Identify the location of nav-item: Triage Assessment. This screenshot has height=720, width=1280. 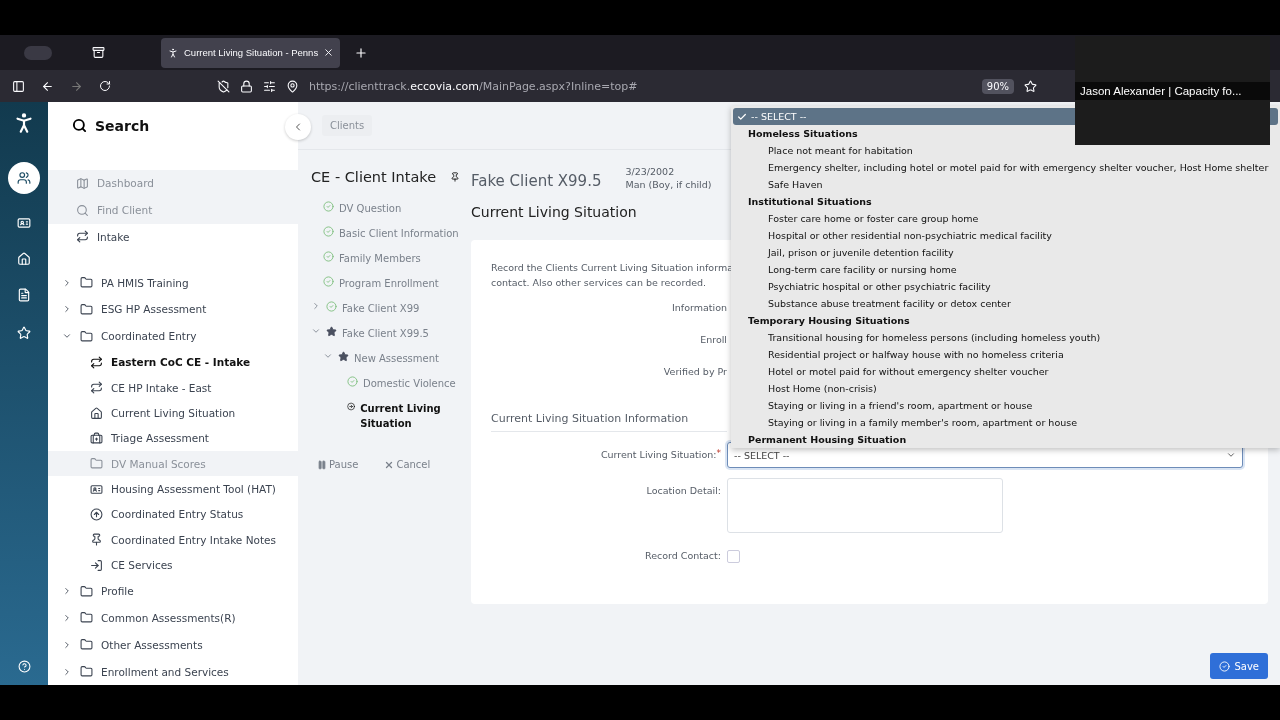
(173, 438).